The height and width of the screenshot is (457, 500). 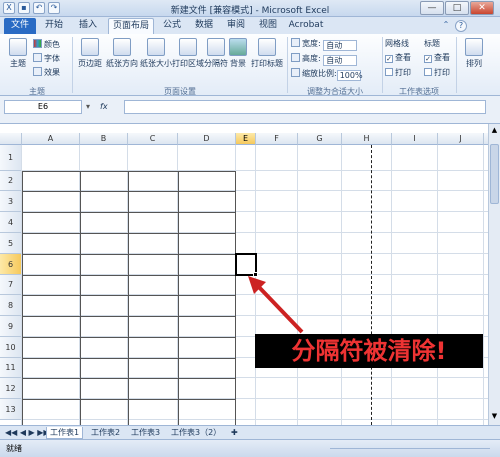 I want to click on collapse-icon: ⌃, so click(x=446, y=26).